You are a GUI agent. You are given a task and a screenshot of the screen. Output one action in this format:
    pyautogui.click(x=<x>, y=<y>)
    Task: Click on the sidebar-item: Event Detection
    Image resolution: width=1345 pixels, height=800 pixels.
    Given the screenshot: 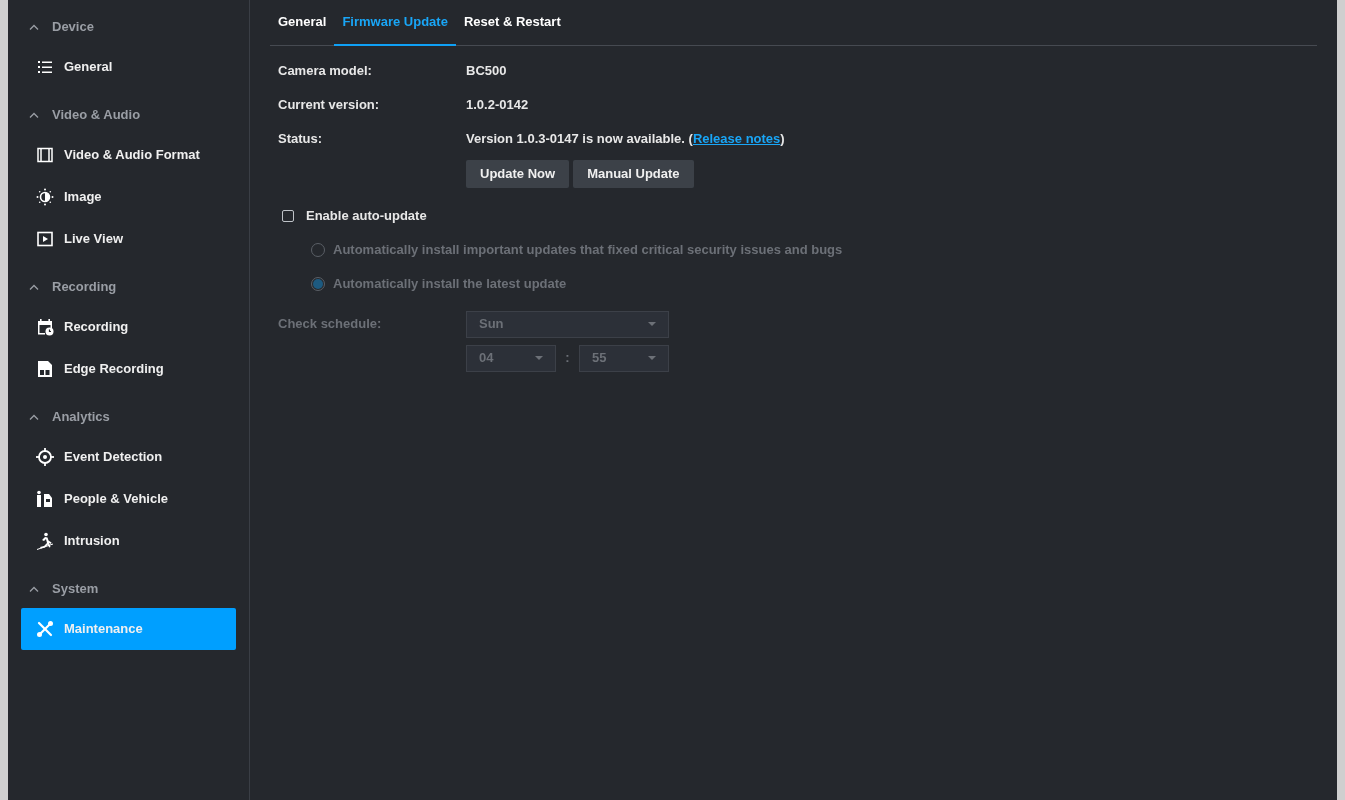 What is the action you would take?
    pyautogui.click(x=128, y=457)
    